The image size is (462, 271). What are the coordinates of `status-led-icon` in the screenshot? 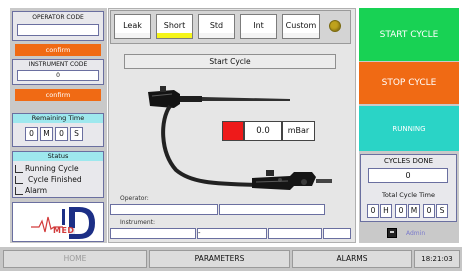 It's located at (335, 26).